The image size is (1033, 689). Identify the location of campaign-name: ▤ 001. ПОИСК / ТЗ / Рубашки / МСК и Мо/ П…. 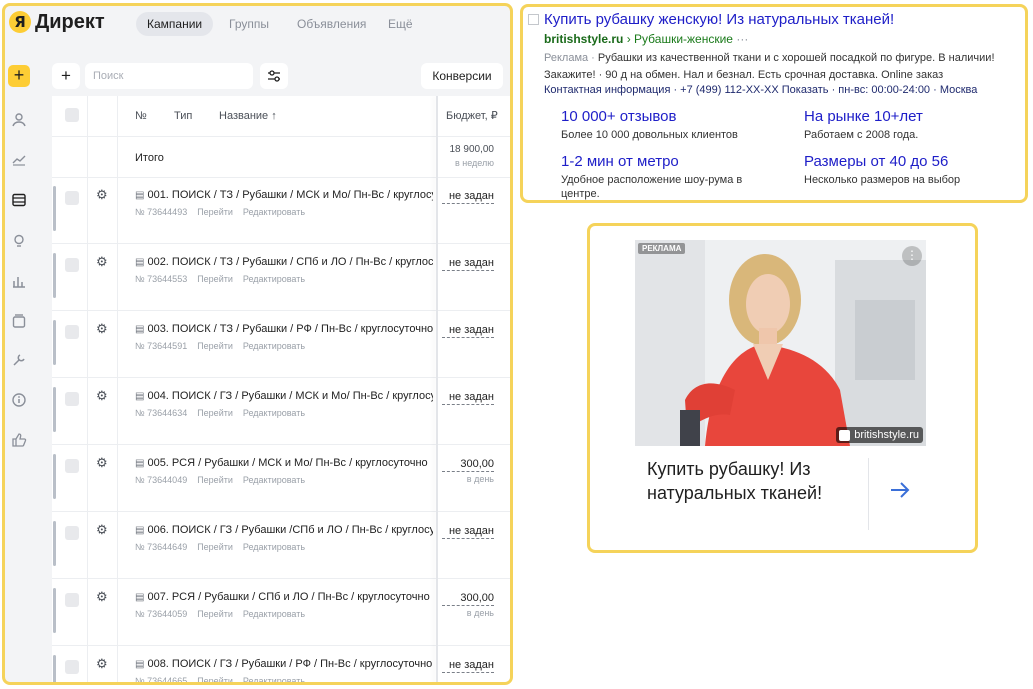
(284, 195).